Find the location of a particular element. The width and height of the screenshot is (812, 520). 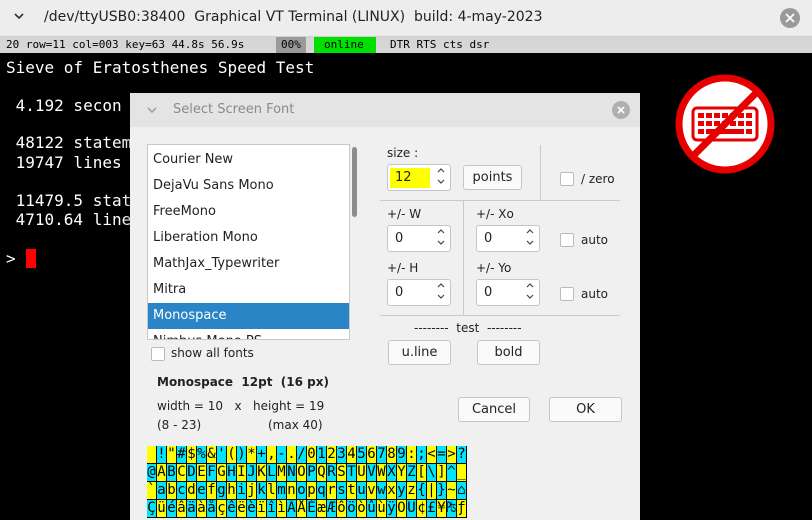

char-cell: Z is located at coordinates (412, 473).